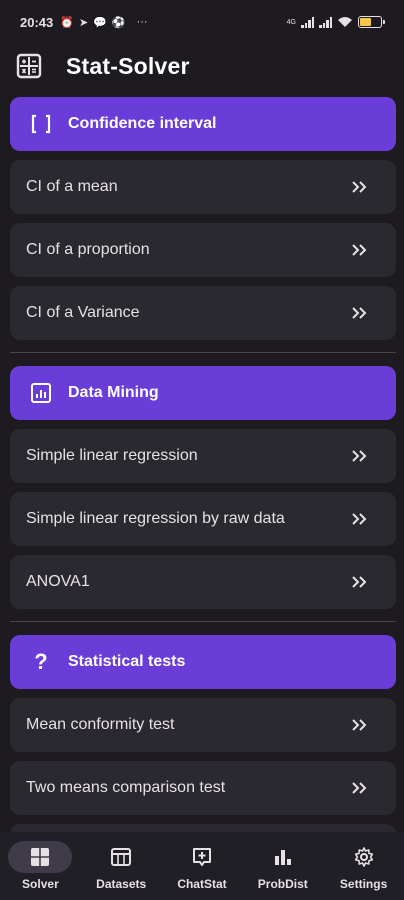 The image size is (404, 900). Describe the element at coordinates (128, 65) in the screenshot. I see `app-title: Stat-Solver` at that location.